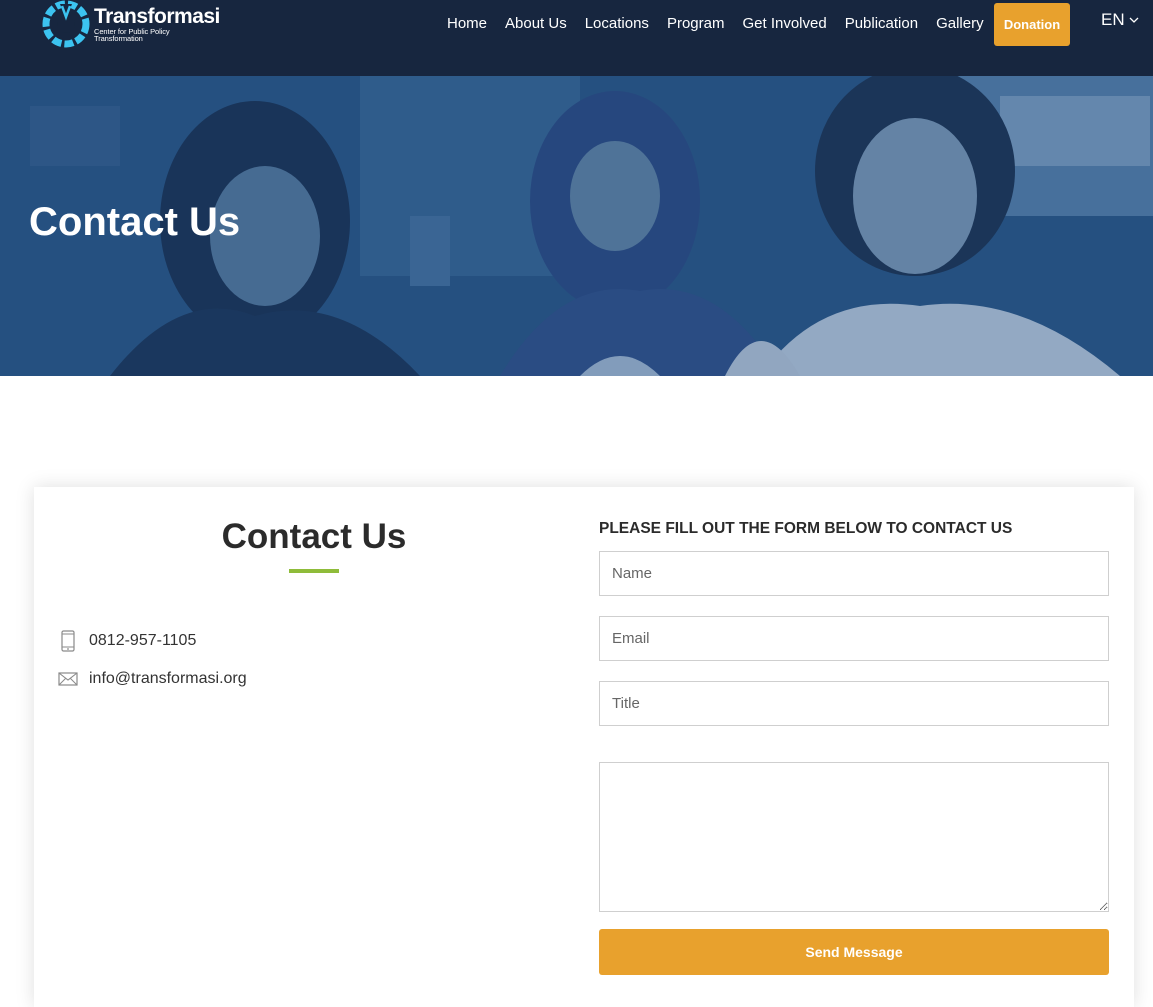  What do you see at coordinates (467, 23) in the screenshot?
I see `nav-home: Home` at bounding box center [467, 23].